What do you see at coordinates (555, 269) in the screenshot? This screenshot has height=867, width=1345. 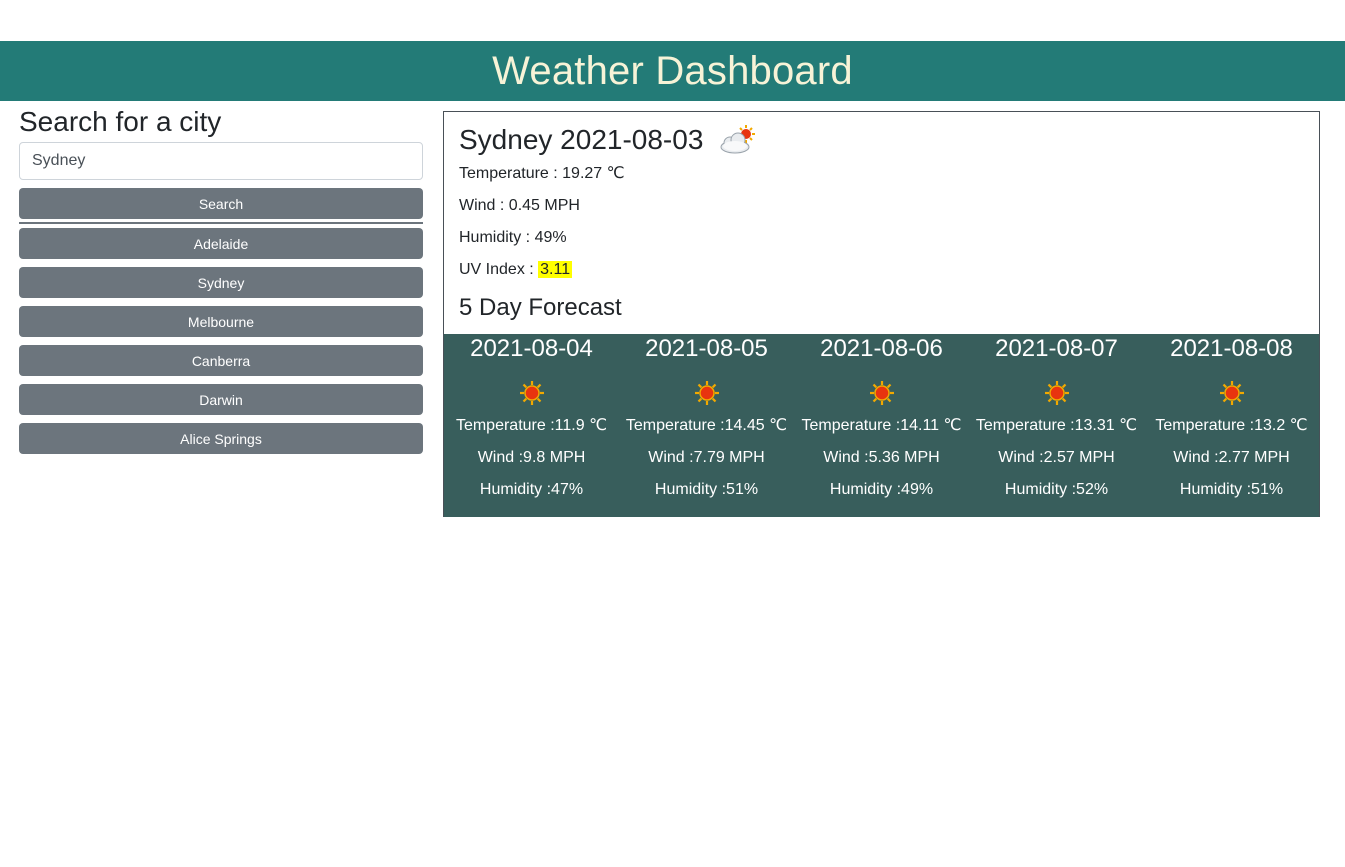 I see `uv-index-badge: 3.11` at bounding box center [555, 269].